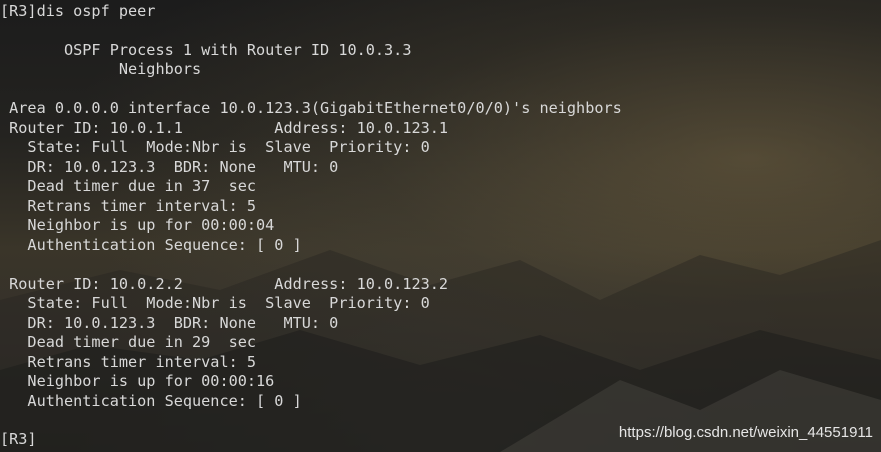 The height and width of the screenshot is (452, 881). I want to click on terminal-line: Dead timer due in 37 sec, so click(128, 186).